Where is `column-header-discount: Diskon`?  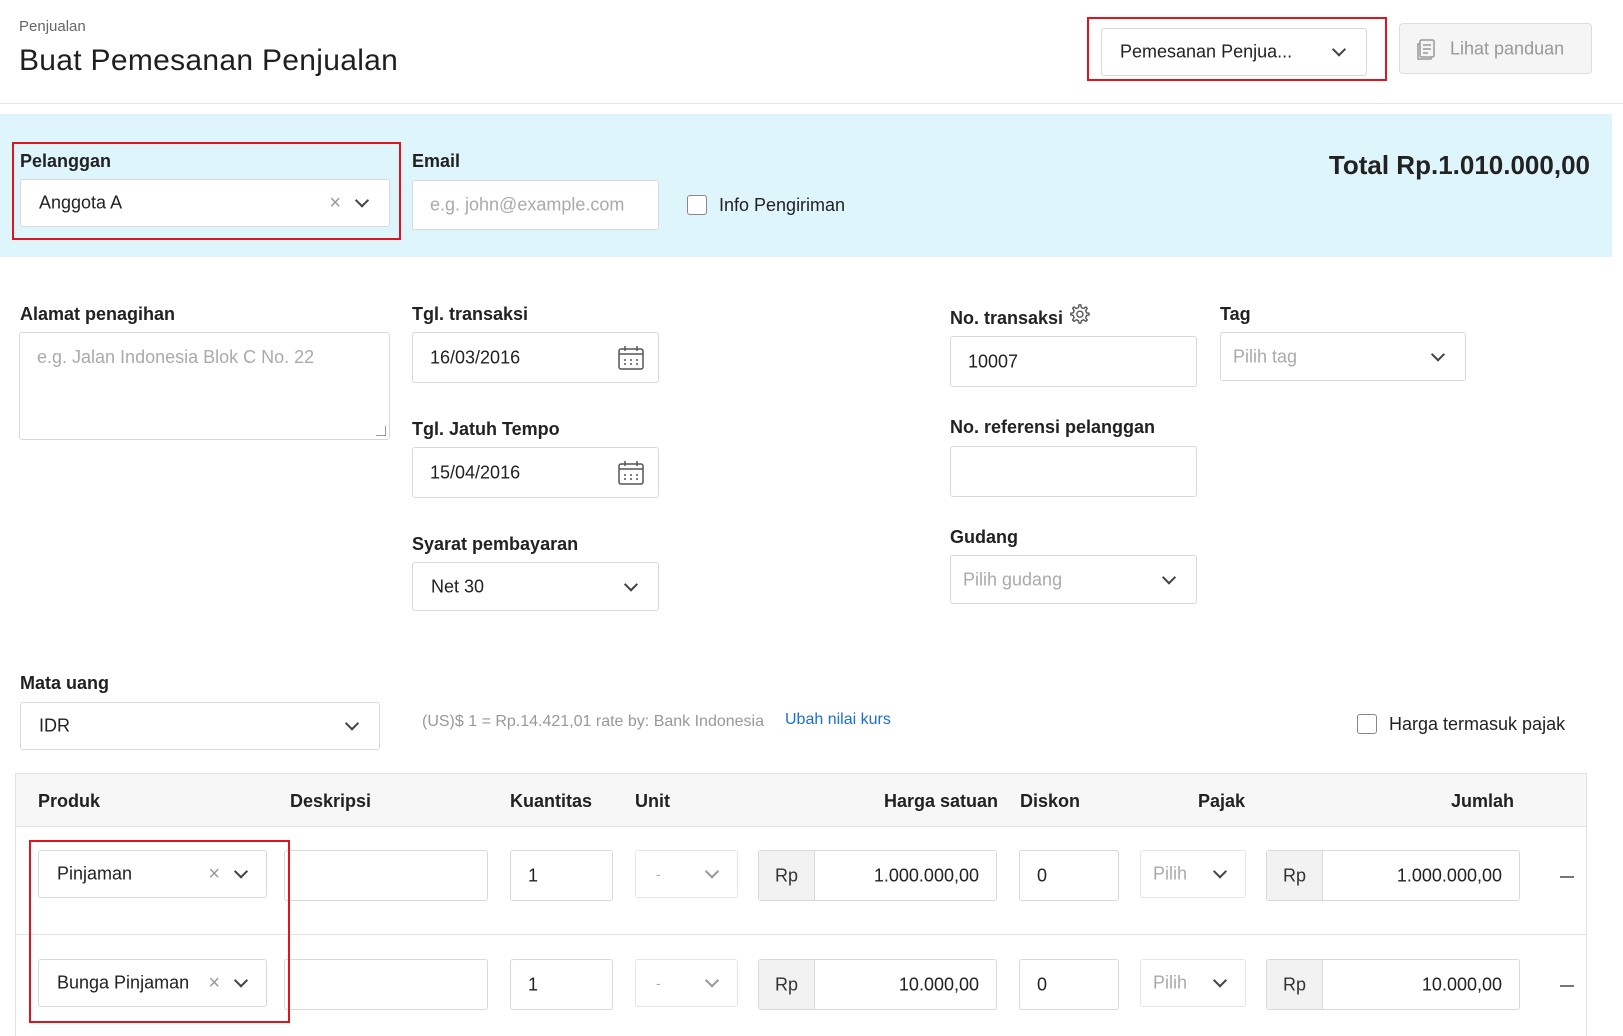 column-header-discount: Diskon is located at coordinates (1050, 801).